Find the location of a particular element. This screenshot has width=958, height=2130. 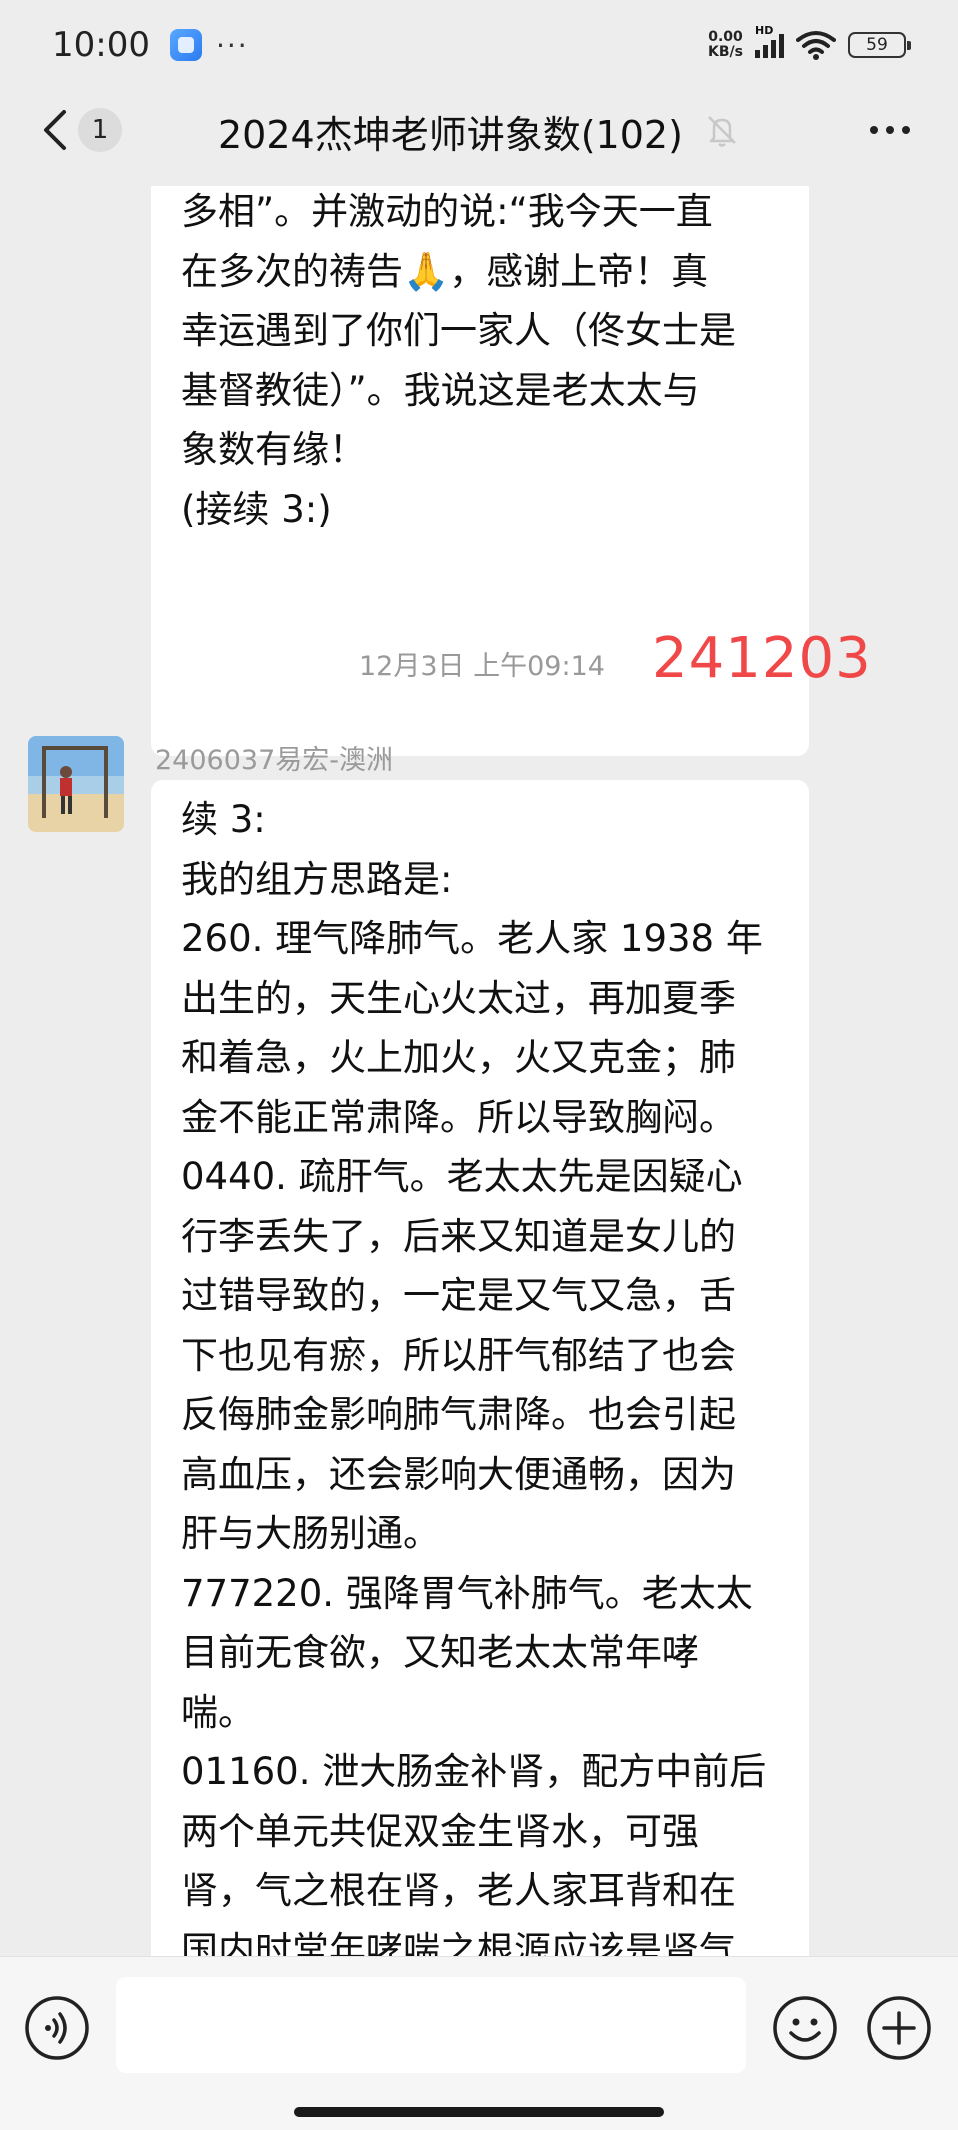

message-line: 行李丢失了，后来又知道是女儿的 is located at coordinates (458, 1236).